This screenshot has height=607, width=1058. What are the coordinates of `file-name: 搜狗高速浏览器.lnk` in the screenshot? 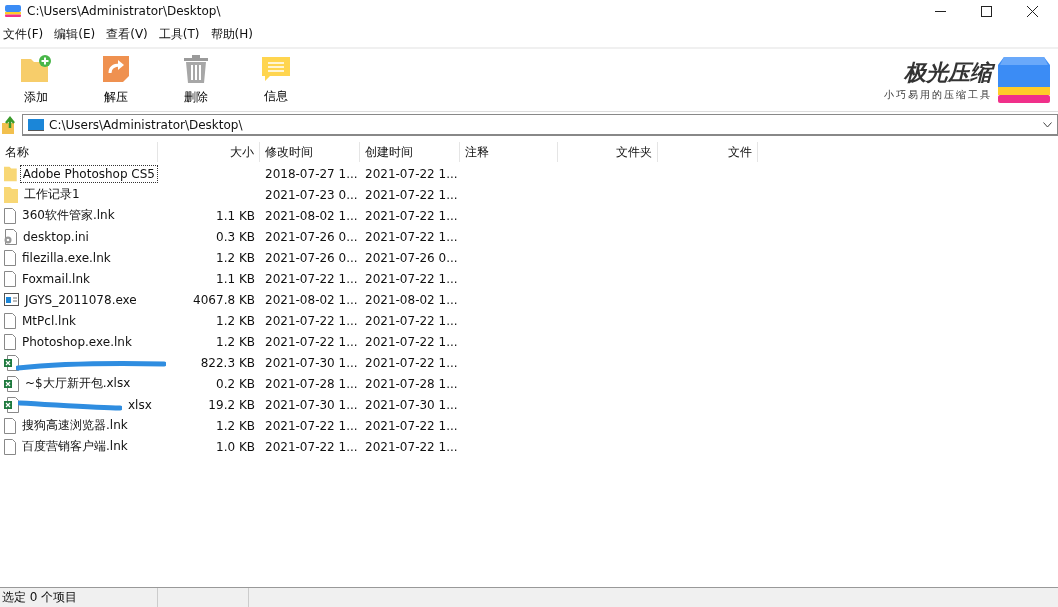 It's located at (75, 425).